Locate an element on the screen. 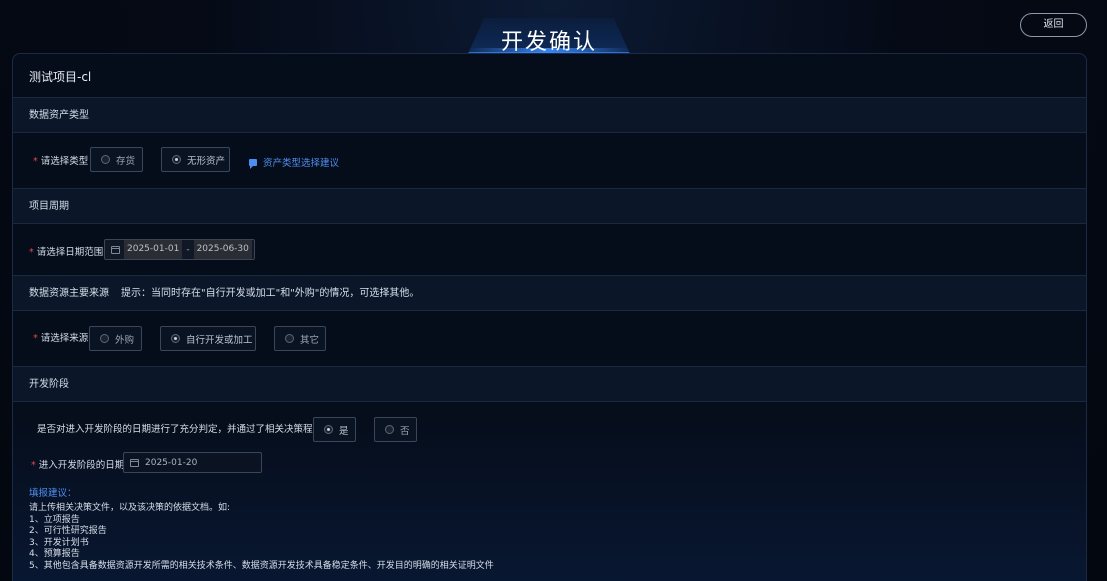 Image resolution: width=1107 pixels, height=581 pixels. radio-intangible-asset: 无形资产 is located at coordinates (195, 159).